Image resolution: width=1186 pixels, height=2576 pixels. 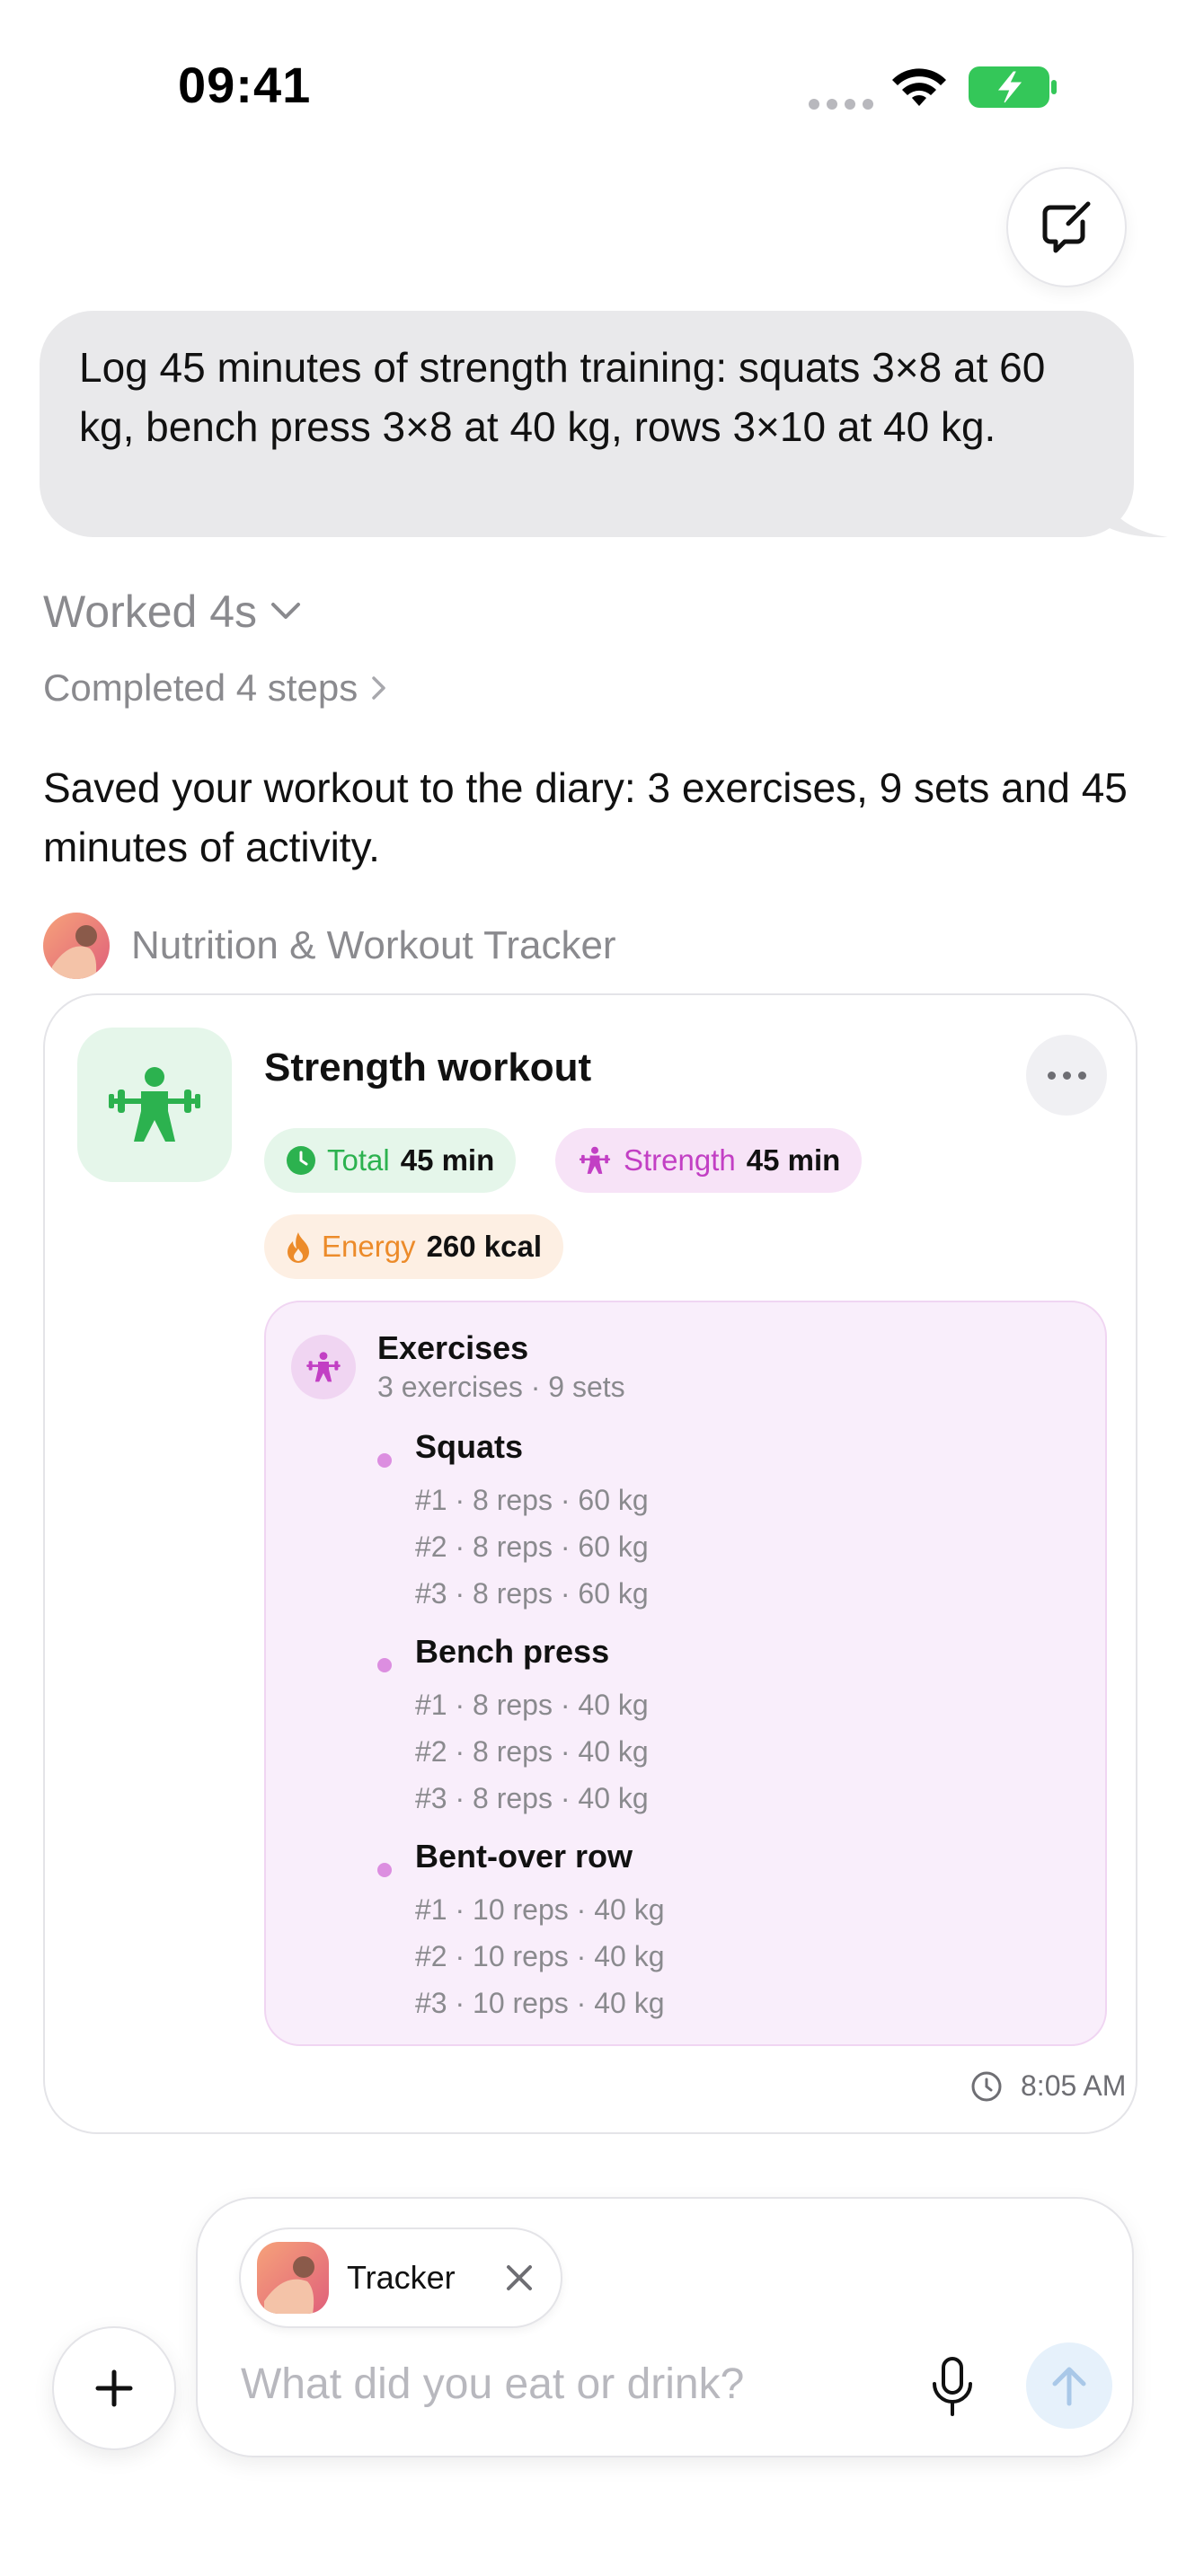 I want to click on tracker-avatar, so click(x=293, y=2278).